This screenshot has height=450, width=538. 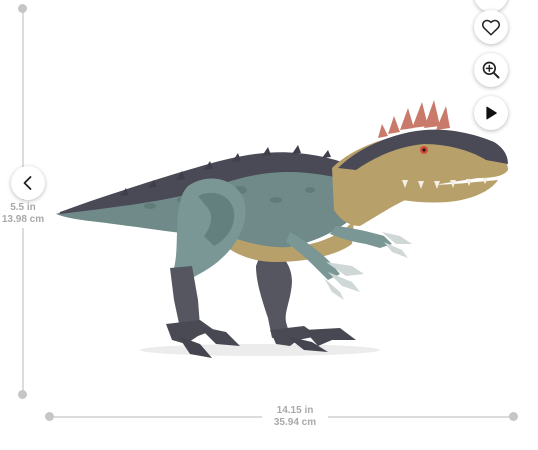 I want to click on heart-icon, so click(x=491, y=27).